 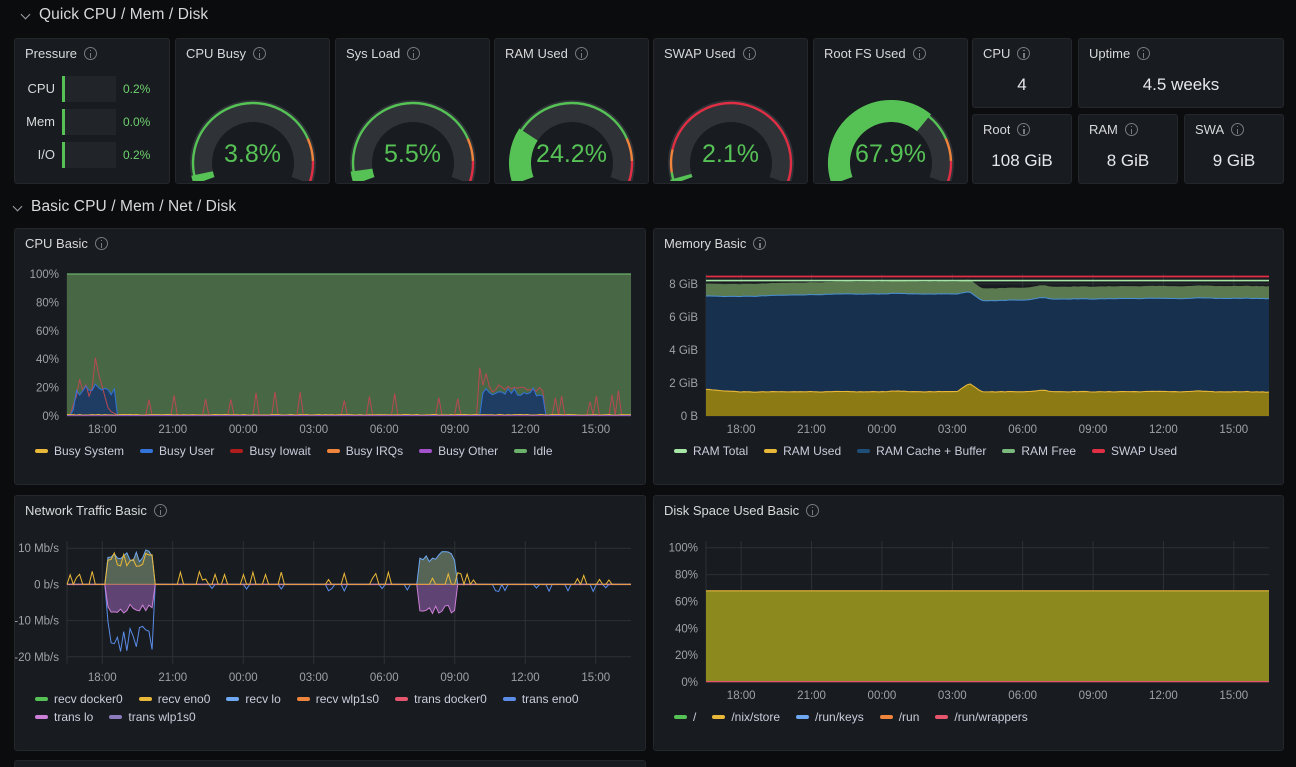 What do you see at coordinates (899, 717) in the screenshot?
I see `legend-item: /run` at bounding box center [899, 717].